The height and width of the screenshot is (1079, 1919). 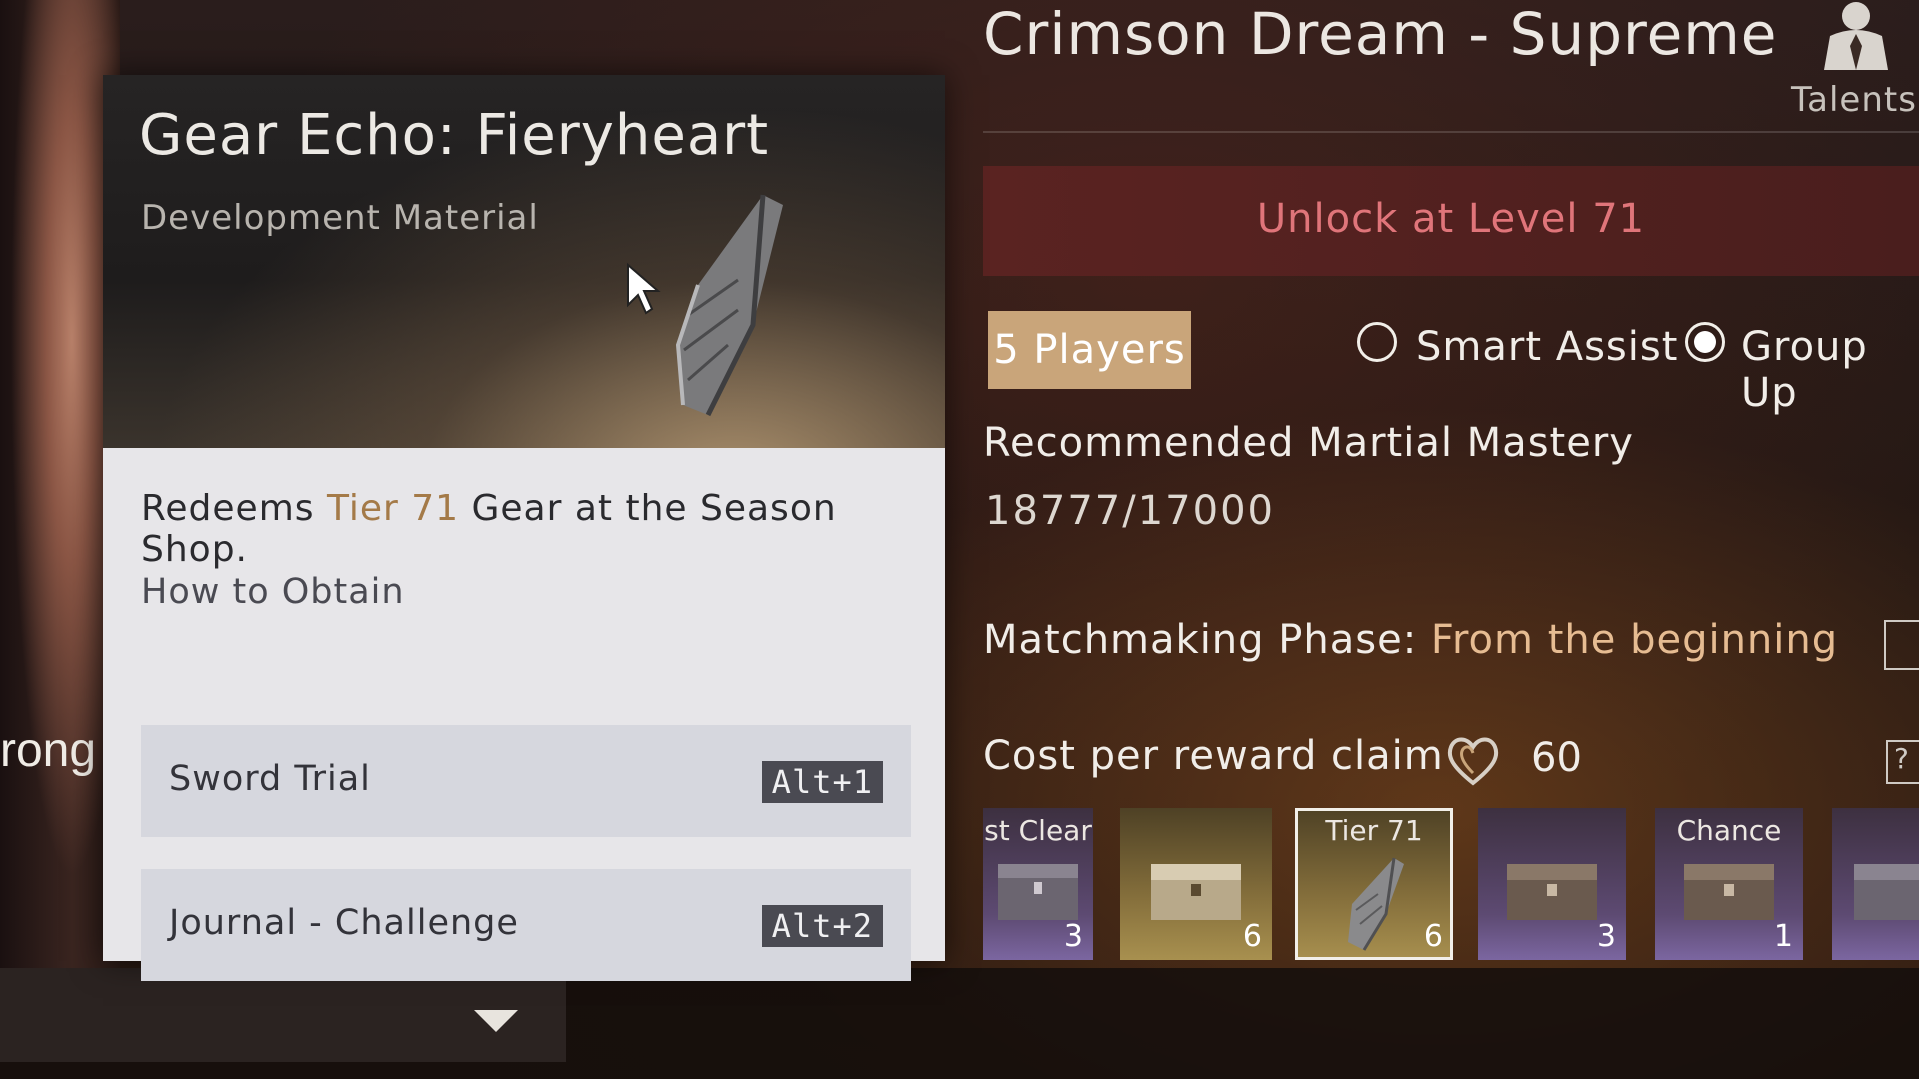 I want to click on recommended-mastery-label: Recommended Martial Mastery, so click(x=1308, y=443).